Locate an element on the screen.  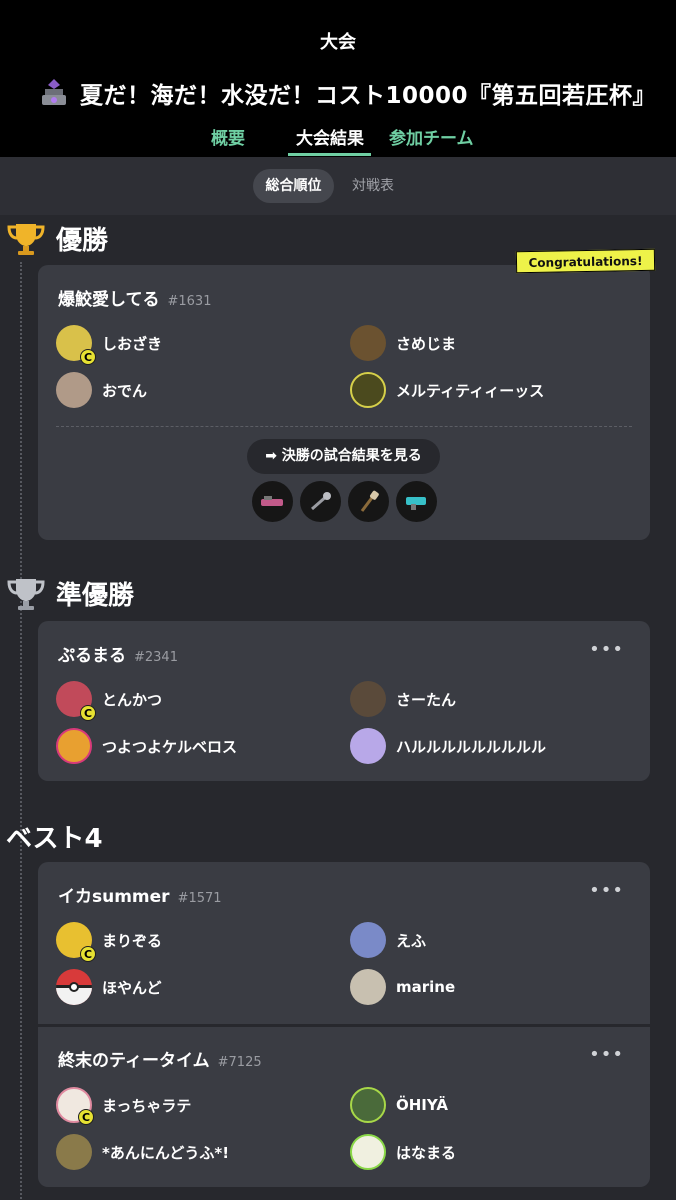
view-final-results-button: ➡ 決勝の試合結果を見る is located at coordinates (343, 456).